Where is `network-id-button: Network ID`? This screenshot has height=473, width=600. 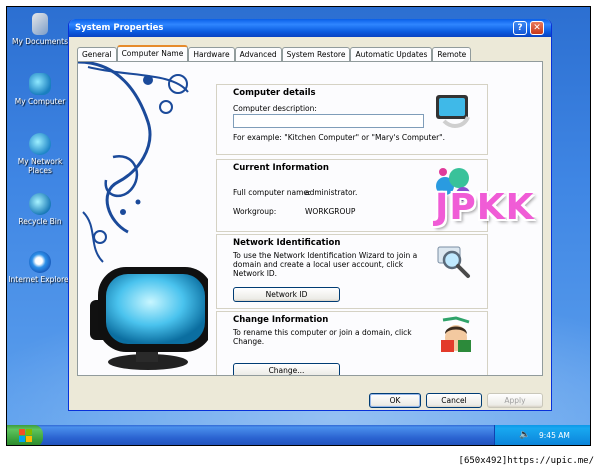
network-id-button: Network ID is located at coordinates (286, 294).